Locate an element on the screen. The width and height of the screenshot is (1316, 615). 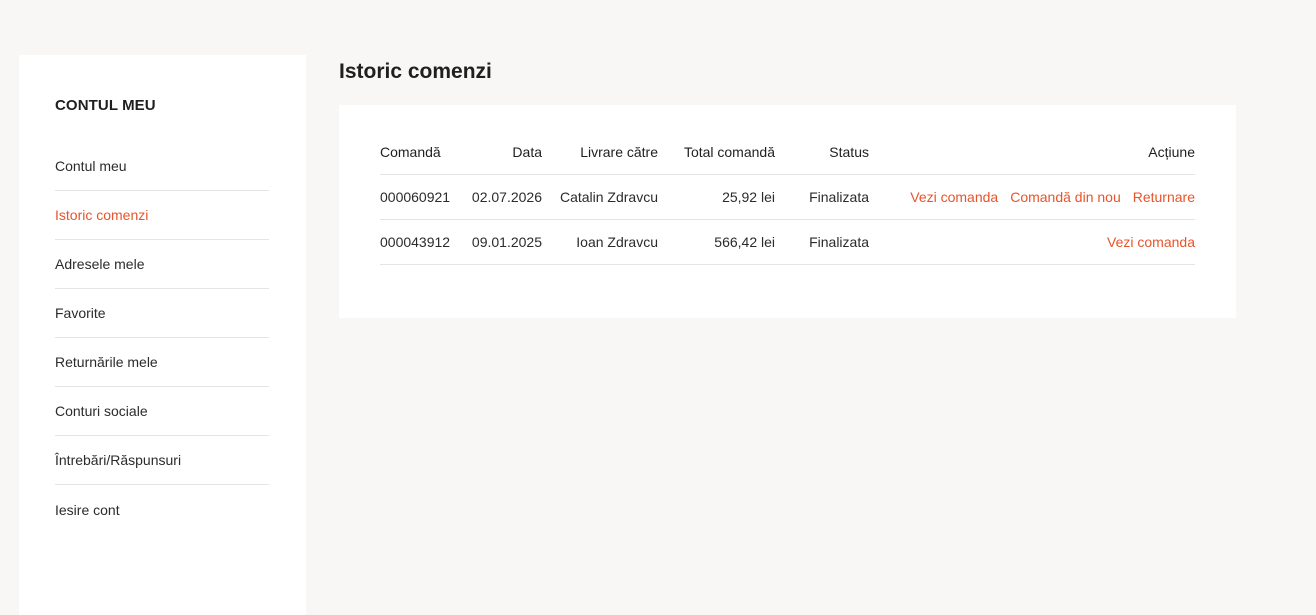
order-actions: Vezi comanda Comandă din nou Returnare is located at coordinates (1032, 197).